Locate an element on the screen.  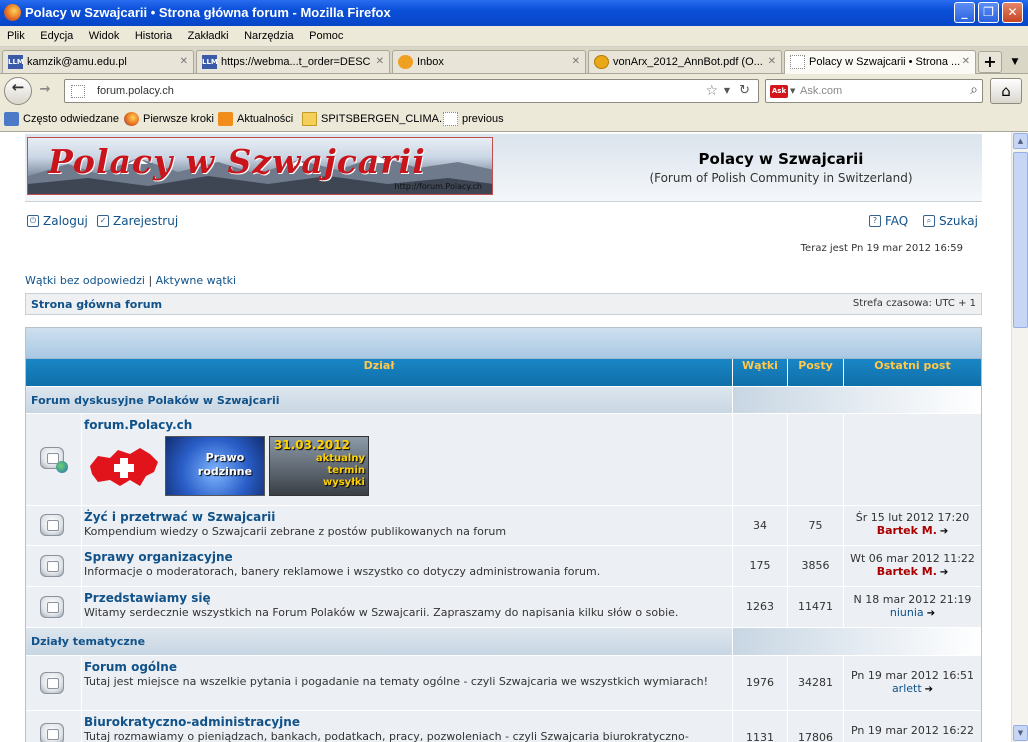
tab-list-icon: ▼ is located at coordinates (1015, 62).